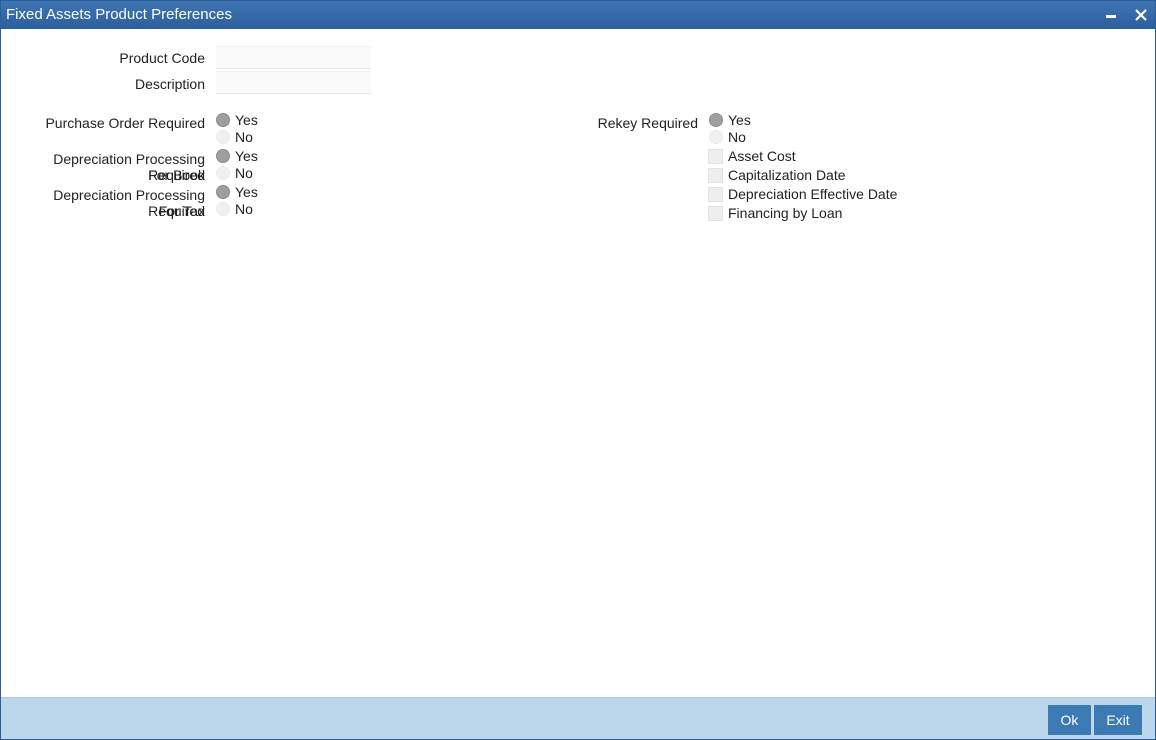  I want to click on rekey-no-radio, so click(716, 137).